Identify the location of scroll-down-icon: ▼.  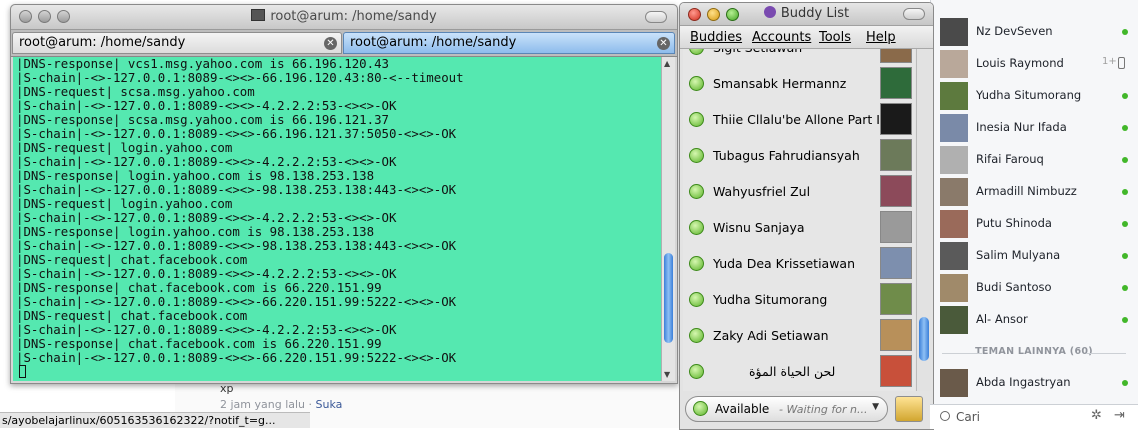
(667, 374).